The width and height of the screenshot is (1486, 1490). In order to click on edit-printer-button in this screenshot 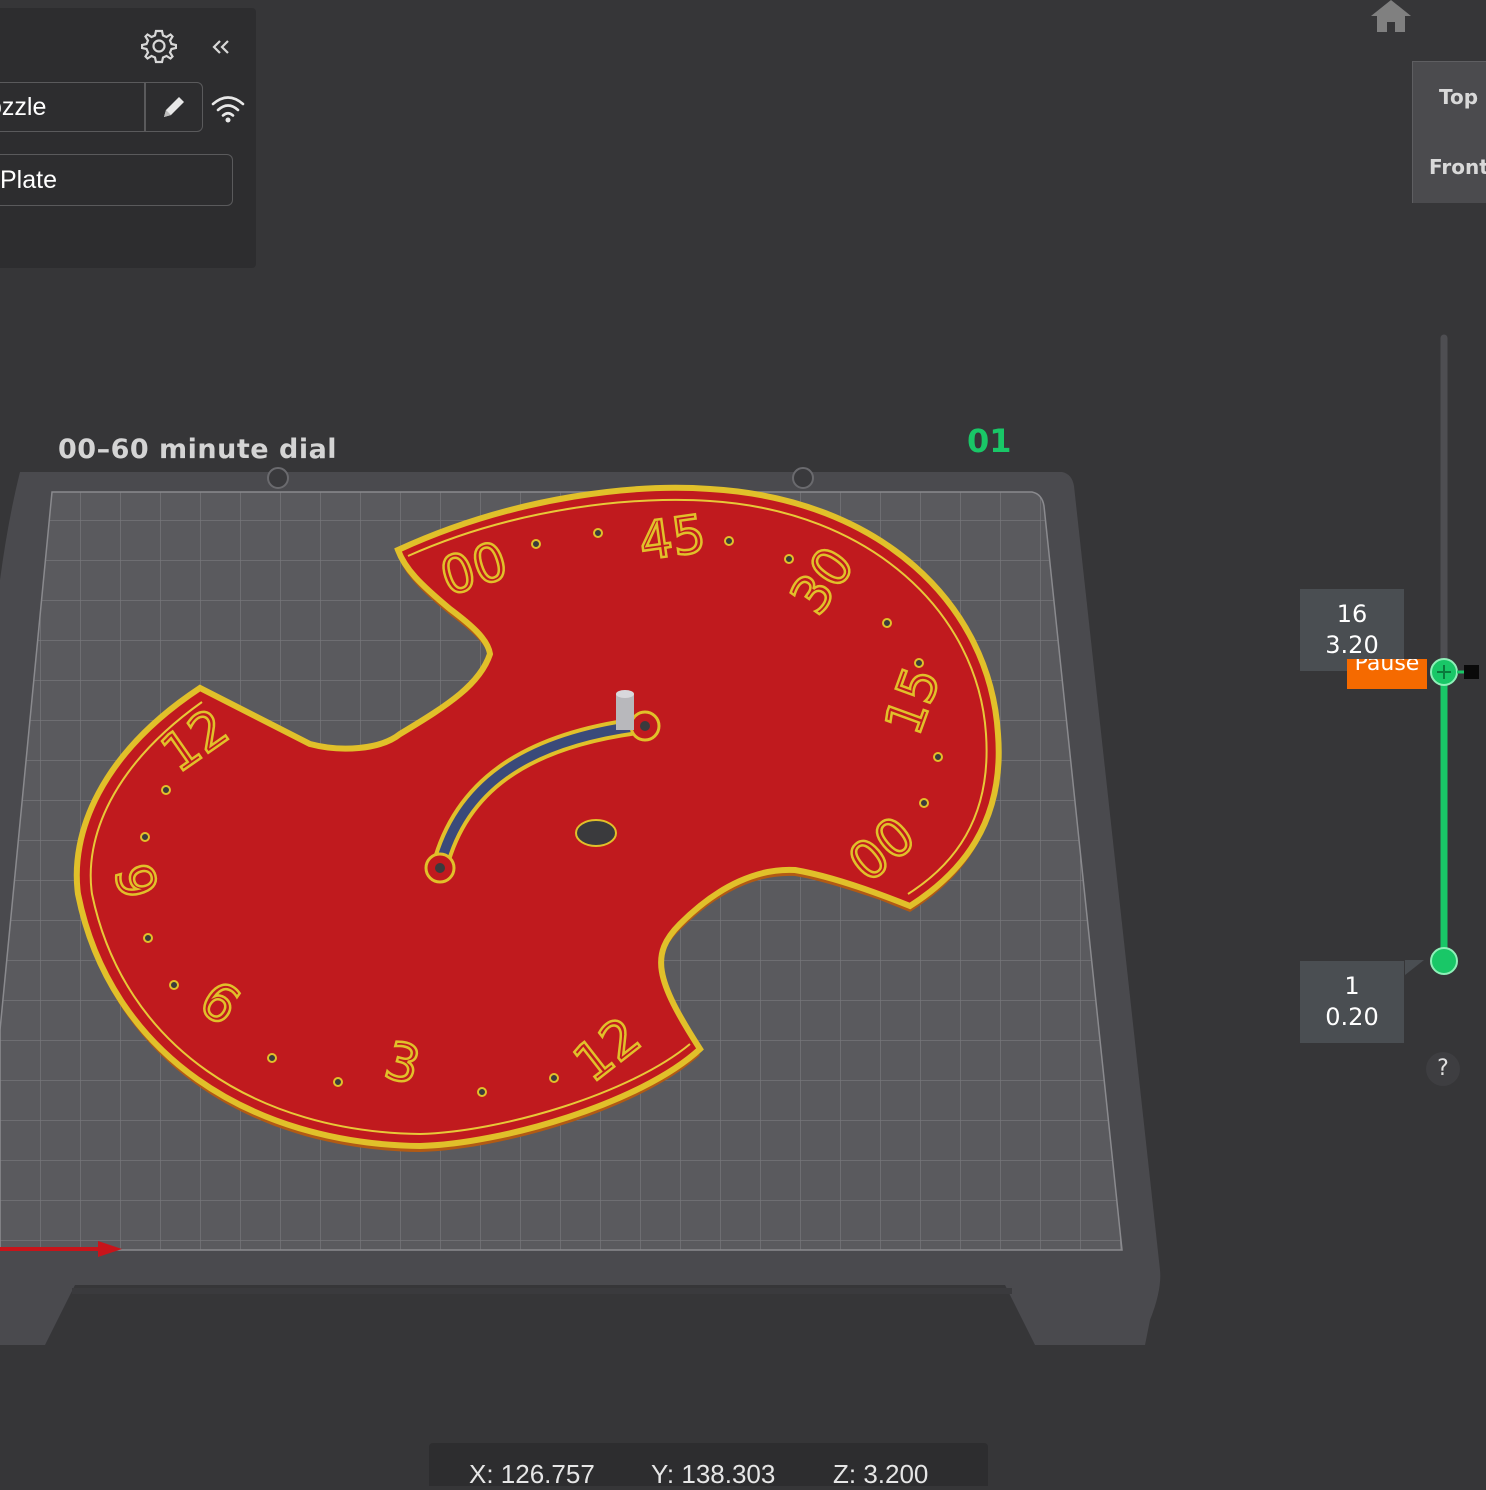, I will do `click(174, 107)`.